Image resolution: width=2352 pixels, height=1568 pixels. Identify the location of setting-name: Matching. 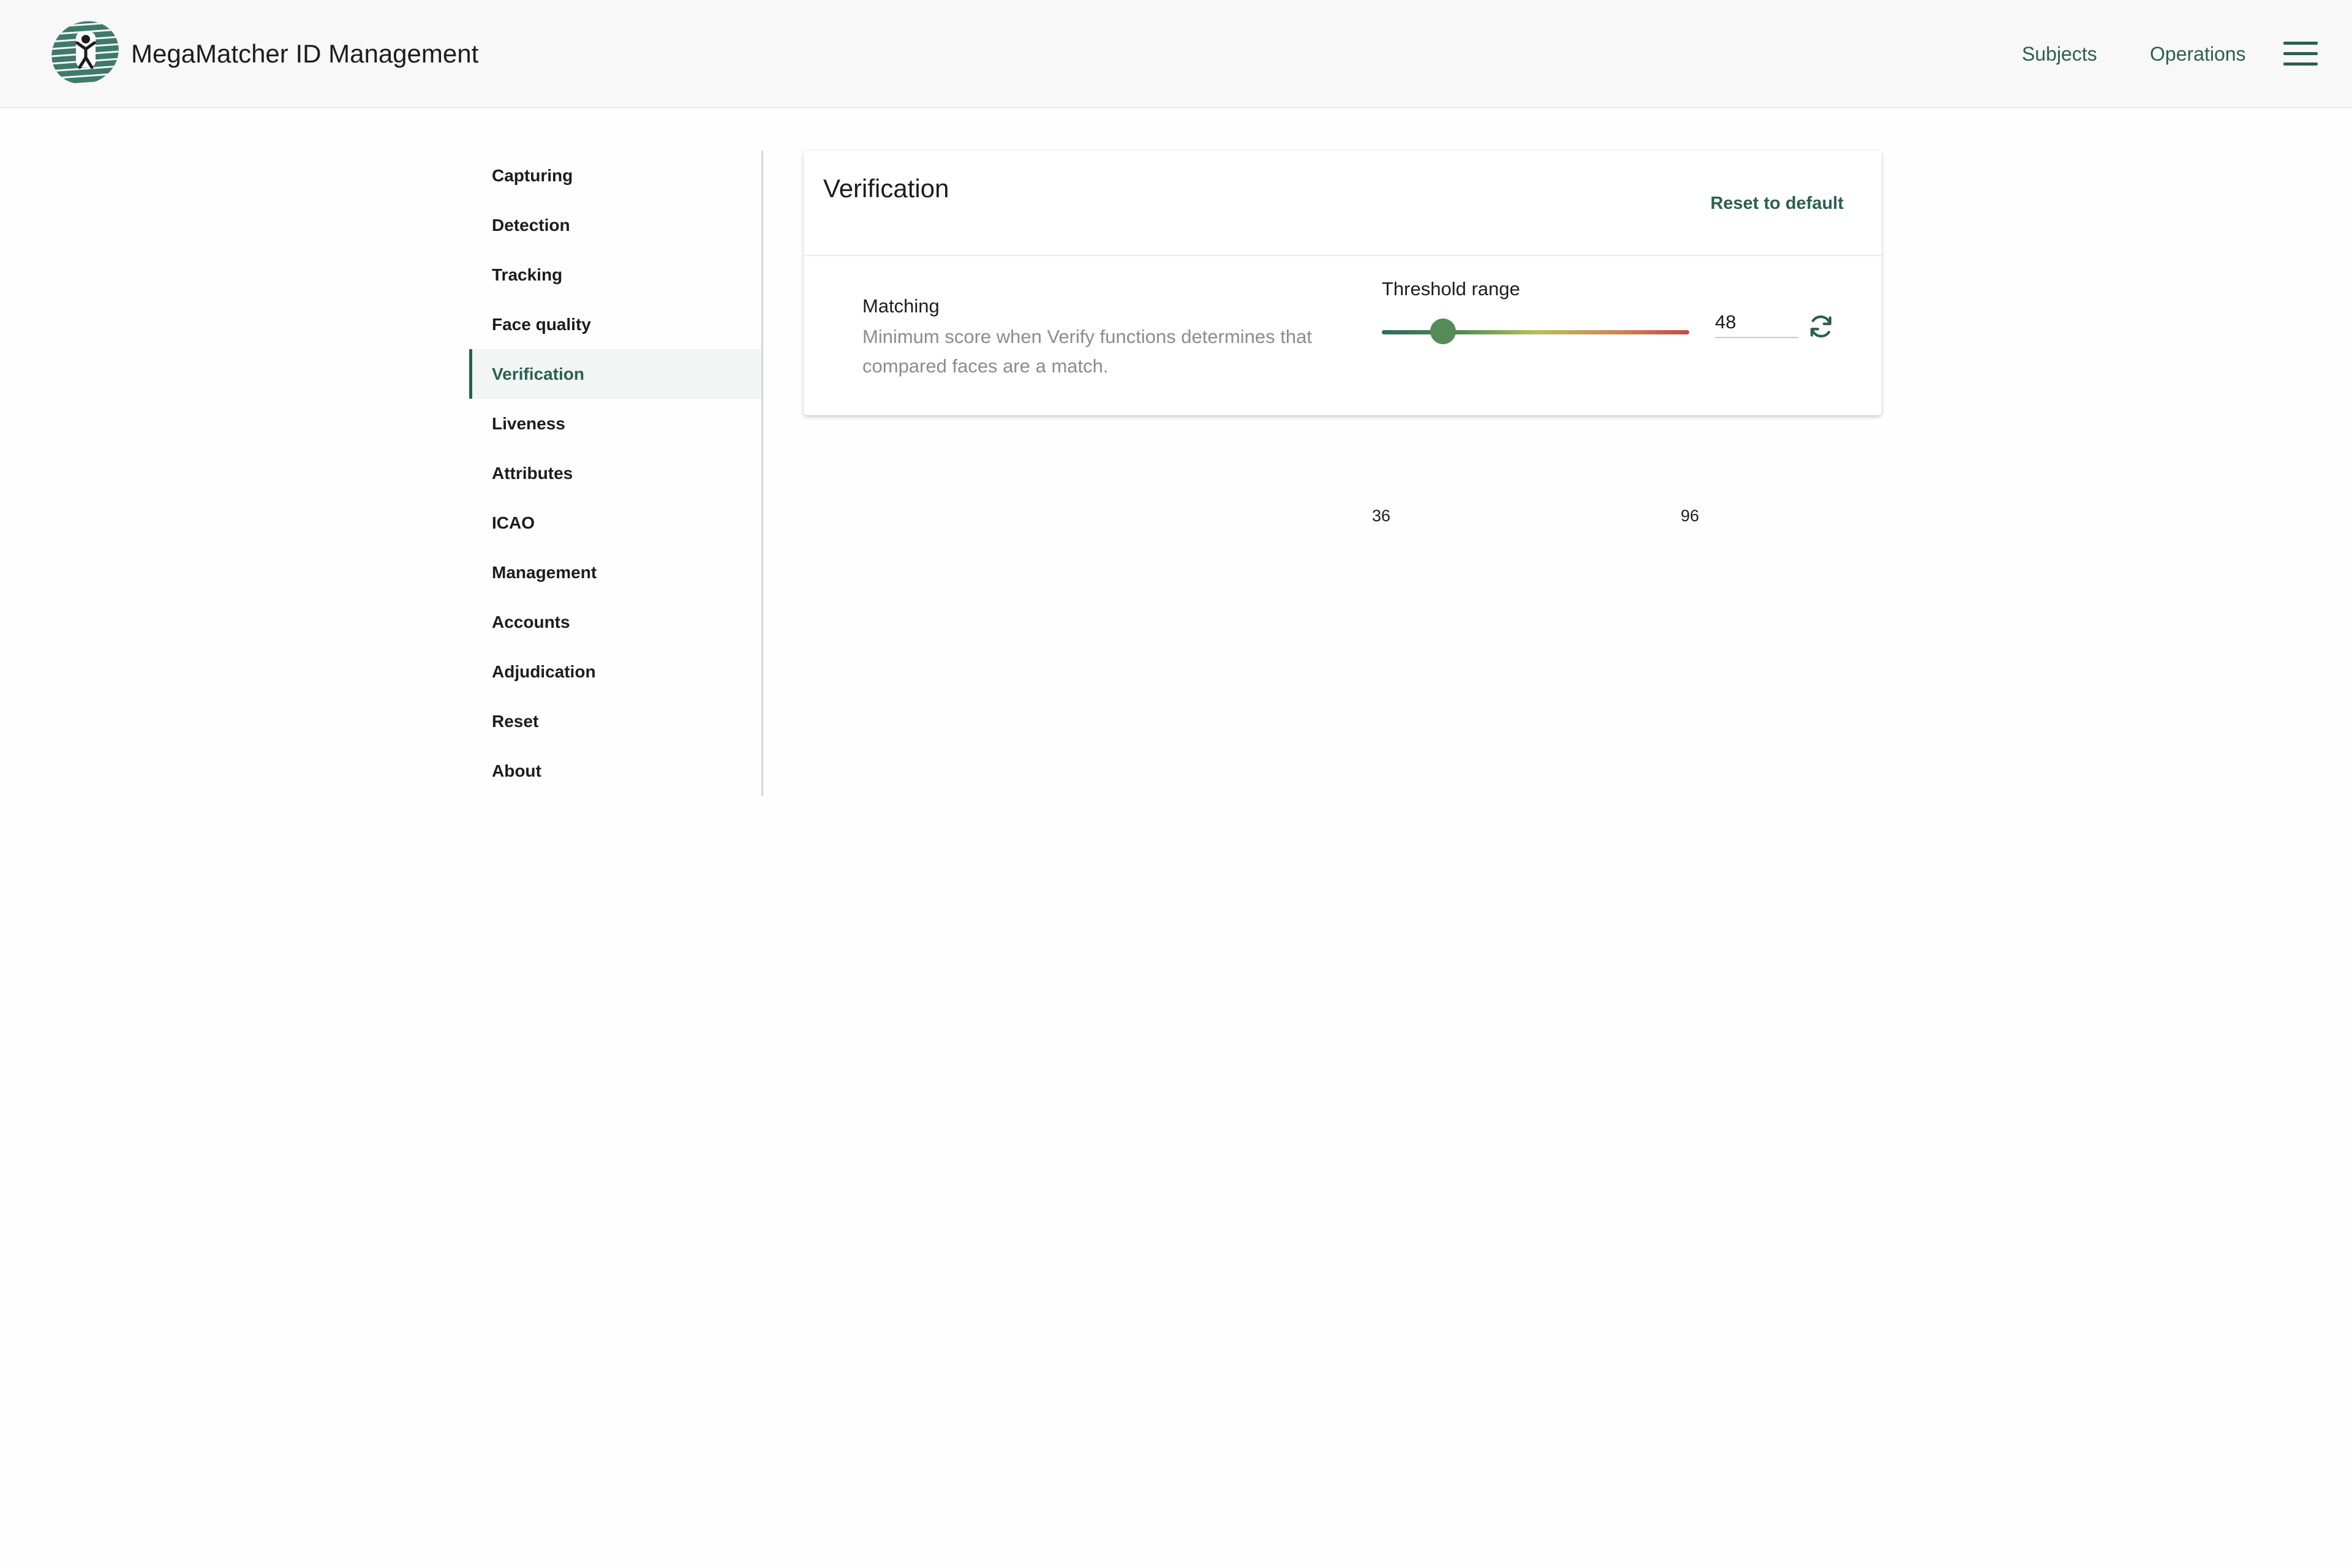
(901, 306).